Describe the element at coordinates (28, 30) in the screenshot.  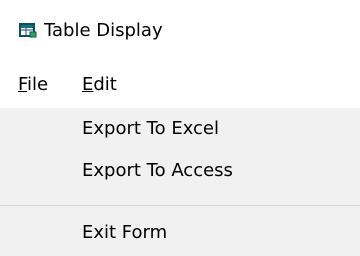
I see `table-window-icon` at that location.